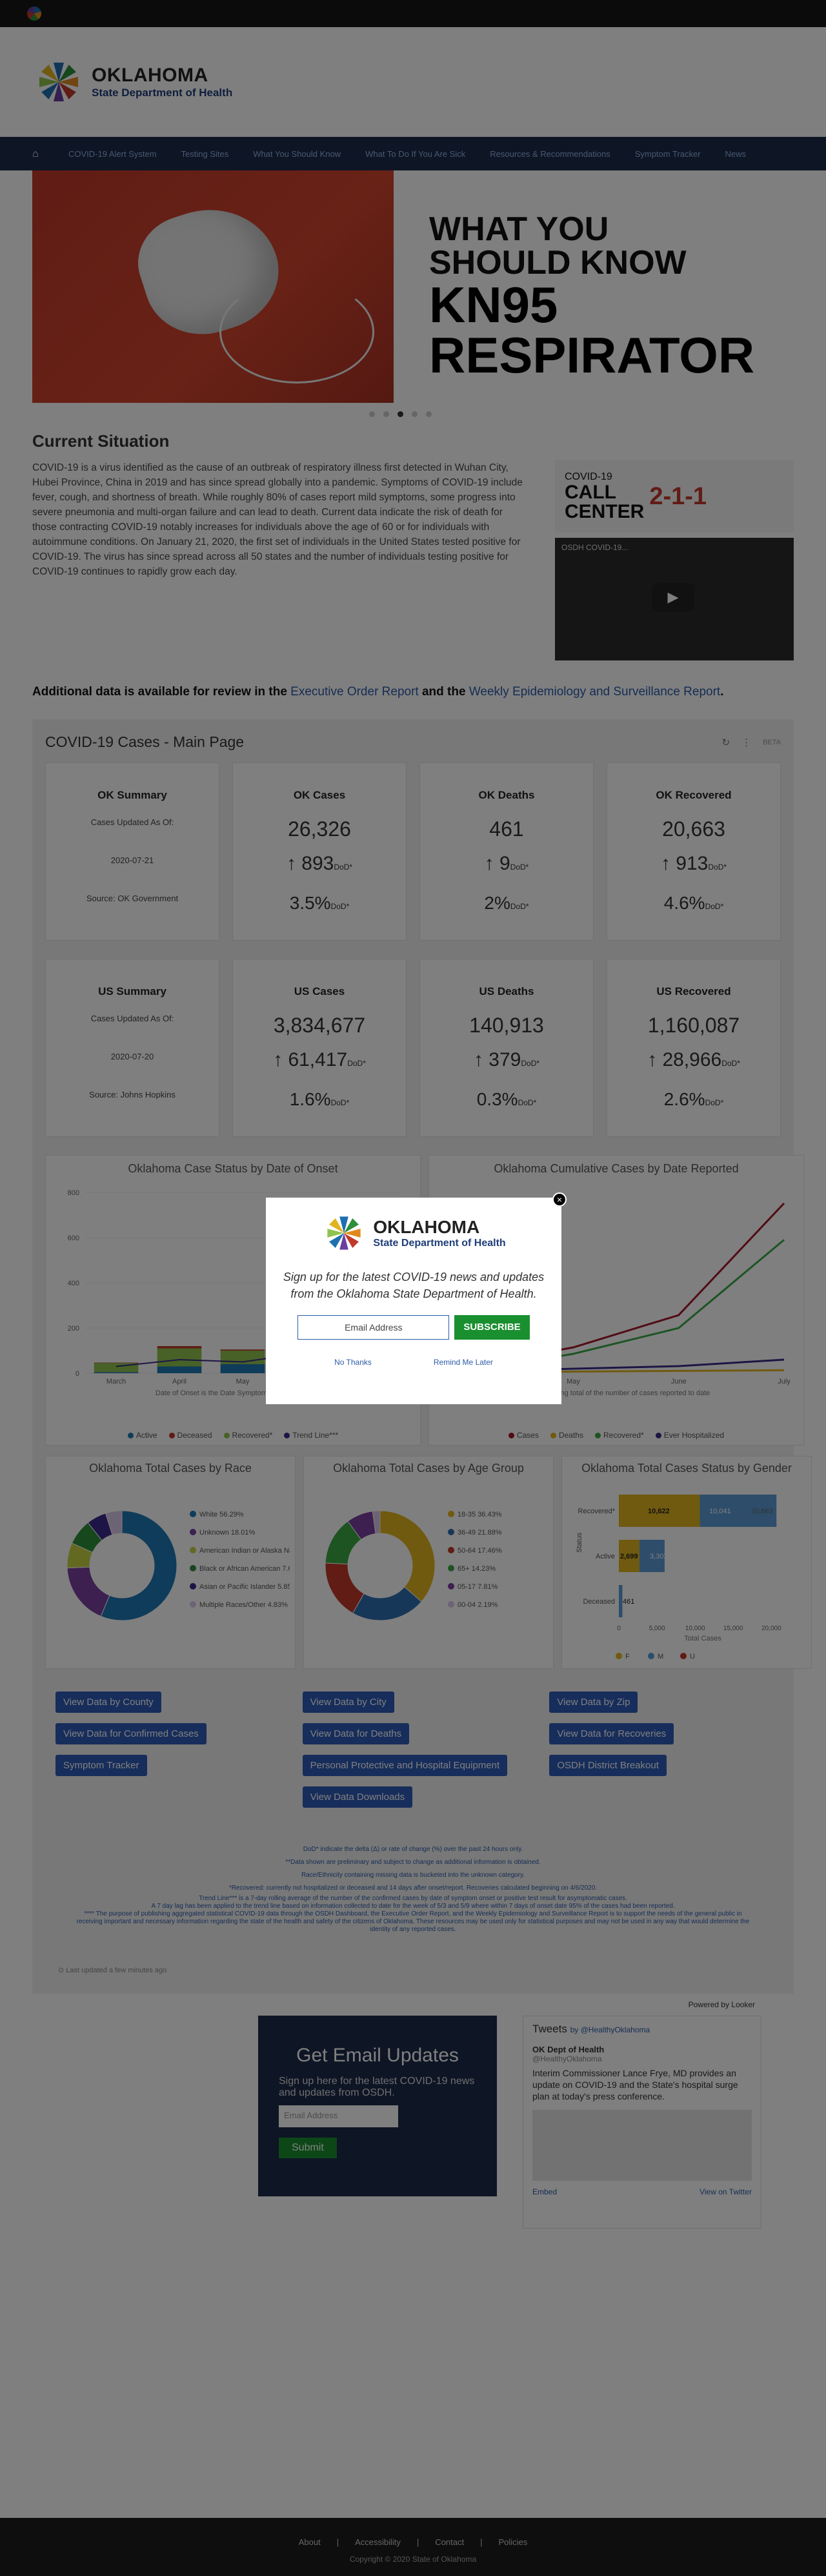  Describe the element at coordinates (373, 1328) in the screenshot. I see `modal-email-input: Email Address` at that location.